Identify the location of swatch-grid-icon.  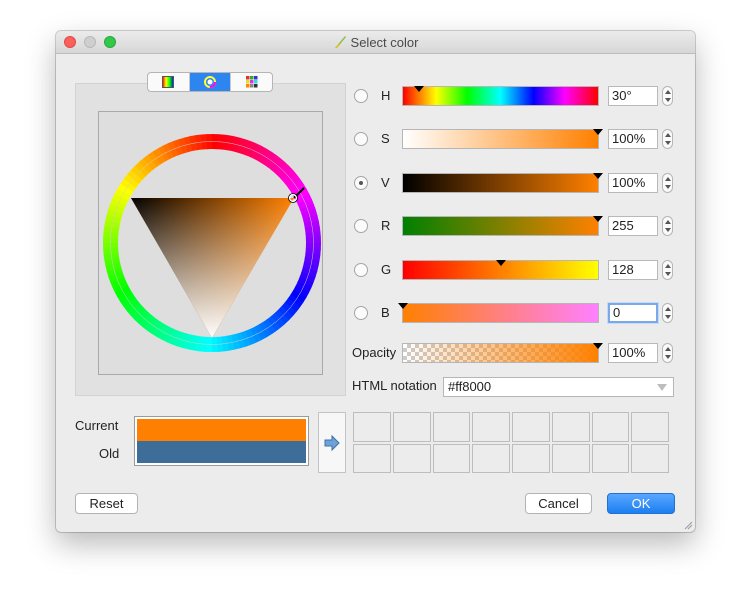
(251, 82).